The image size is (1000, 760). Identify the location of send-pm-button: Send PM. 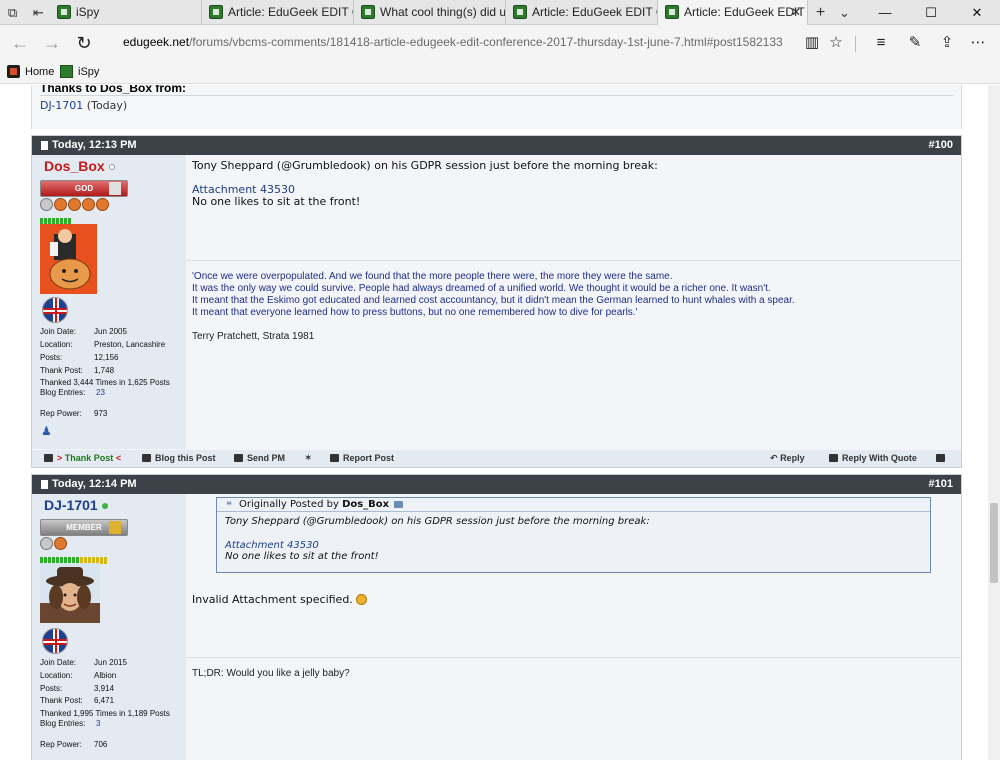
(259, 458).